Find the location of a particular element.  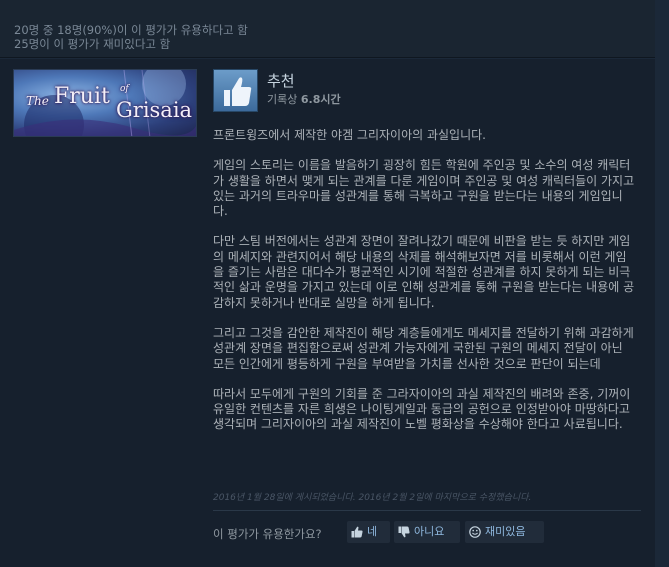

vote-funny-button: 재미있음 is located at coordinates (504, 532).